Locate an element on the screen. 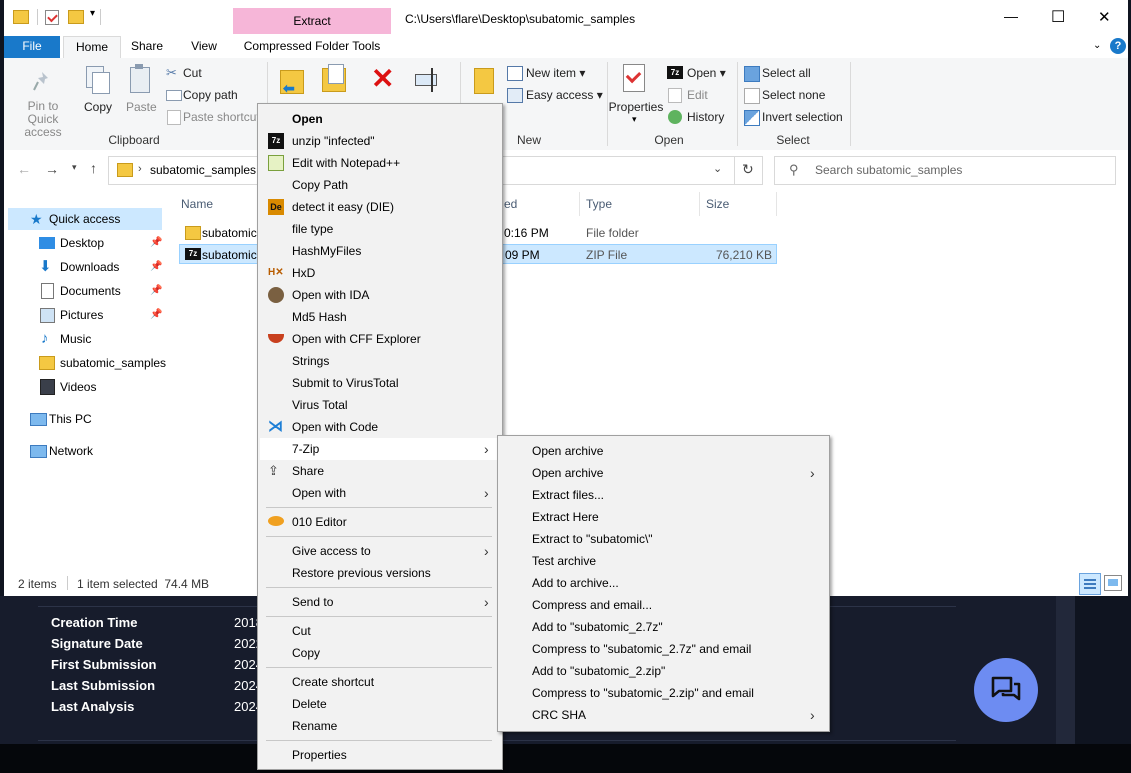 This screenshot has width=1131, height=773. background-scrollbar is located at coordinates (1065, 670).